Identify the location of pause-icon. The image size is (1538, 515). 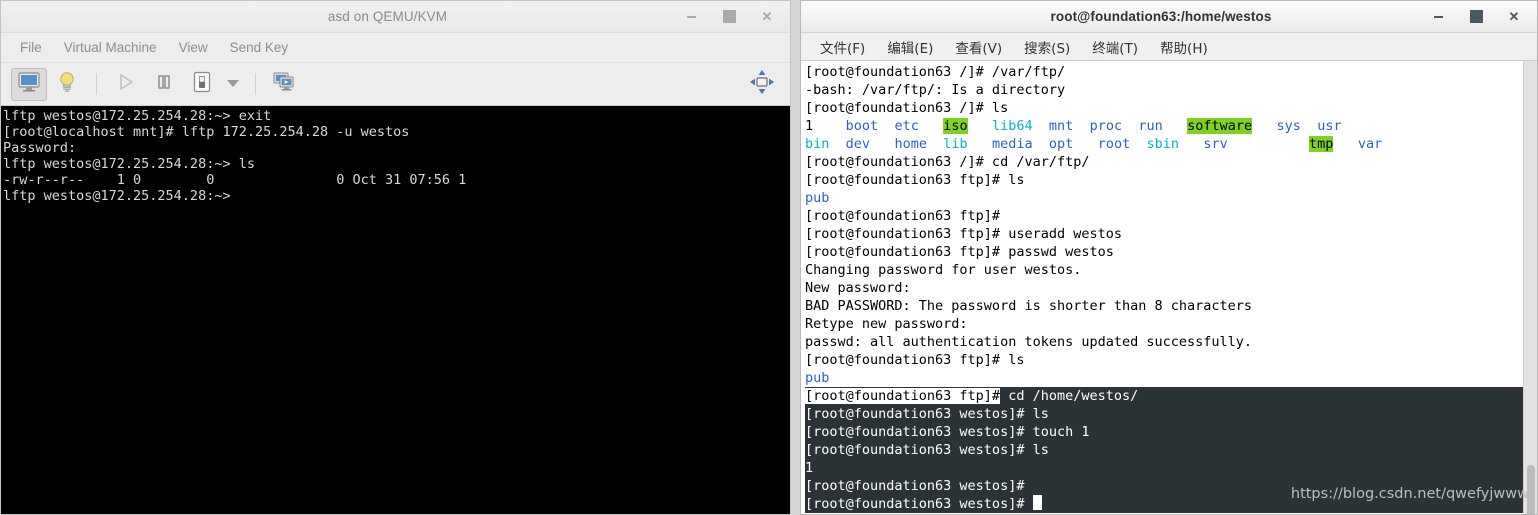
(164, 84).